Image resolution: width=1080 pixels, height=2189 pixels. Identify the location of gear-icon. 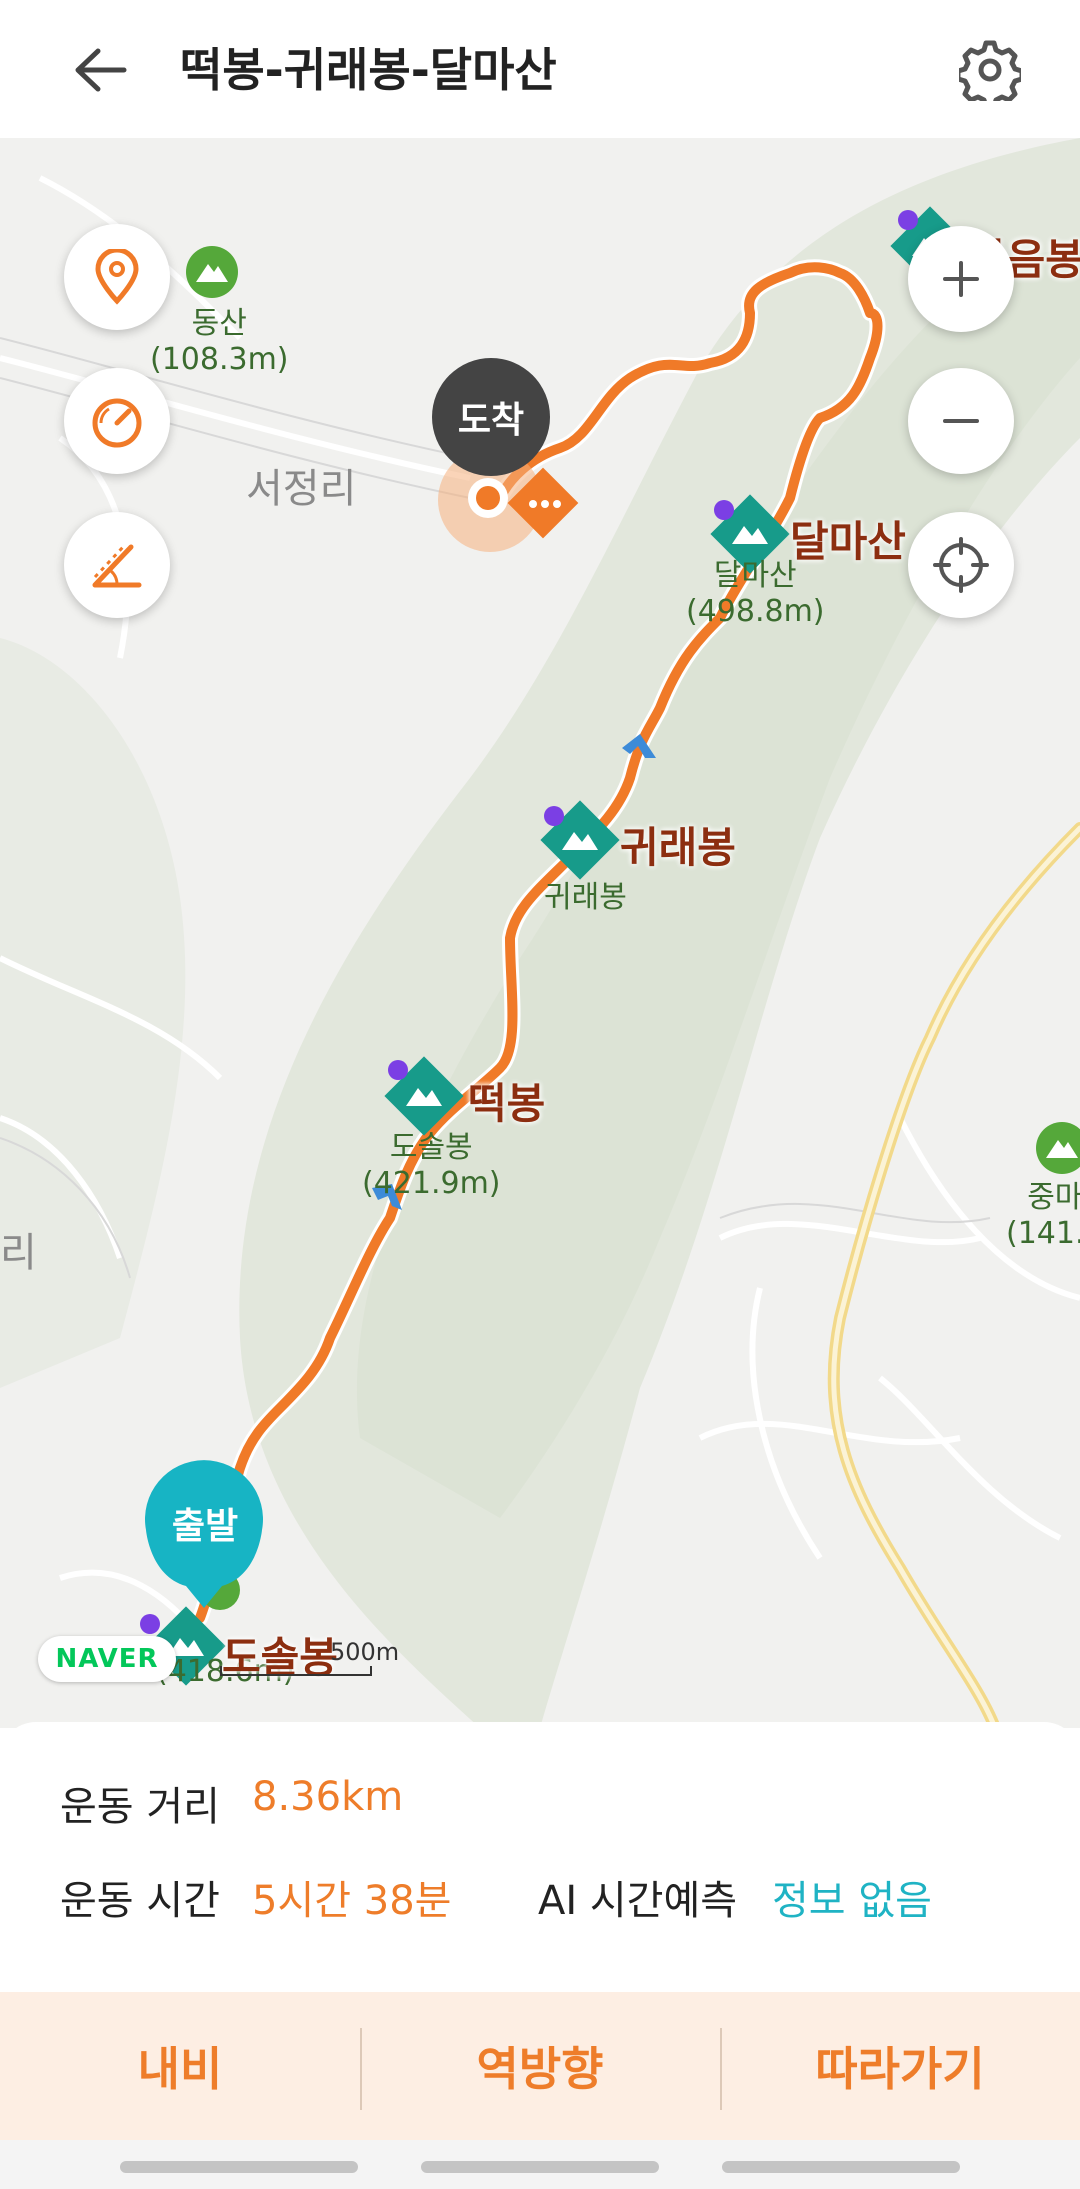
(990, 70).